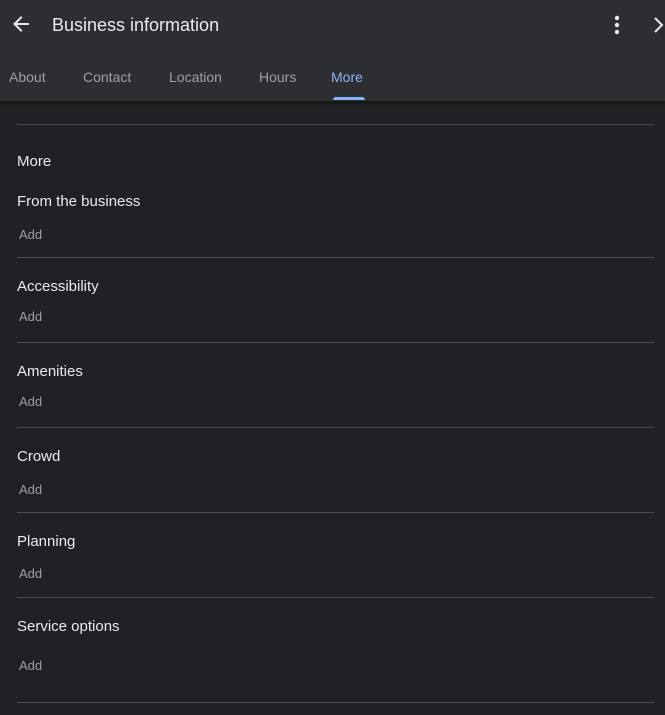  I want to click on row-title-amenities: Amenities, so click(50, 371).